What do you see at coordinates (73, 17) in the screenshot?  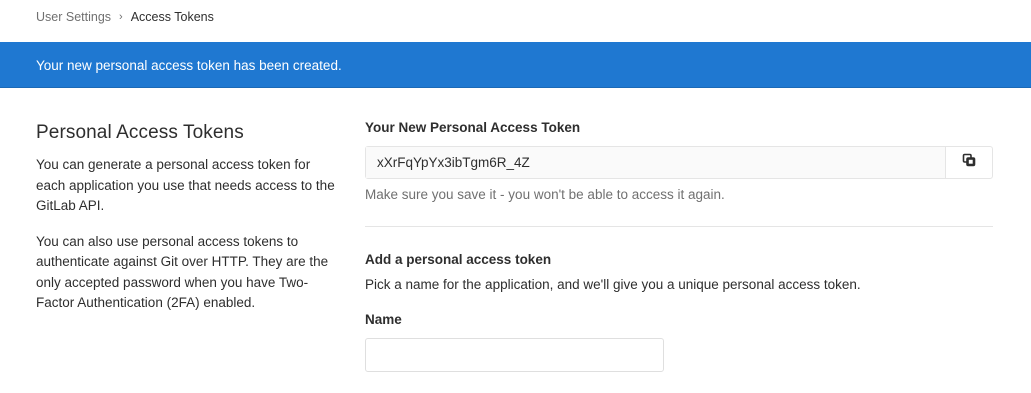 I see `breadcrumb-user-settings-link: User Settings` at bounding box center [73, 17].